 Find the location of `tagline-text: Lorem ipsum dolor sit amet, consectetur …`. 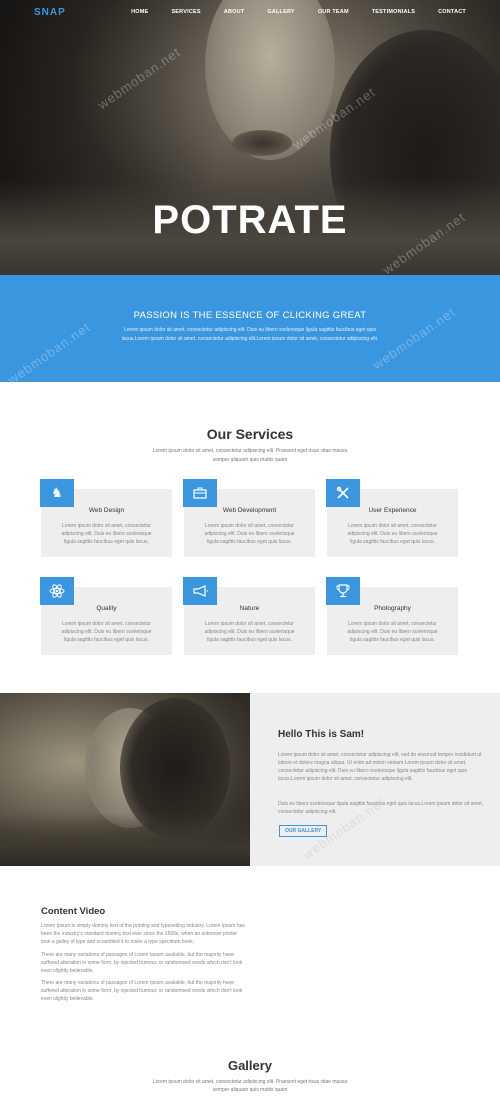

tagline-text: Lorem ipsum dolor sit amet, consectetur … is located at coordinates (250, 334).